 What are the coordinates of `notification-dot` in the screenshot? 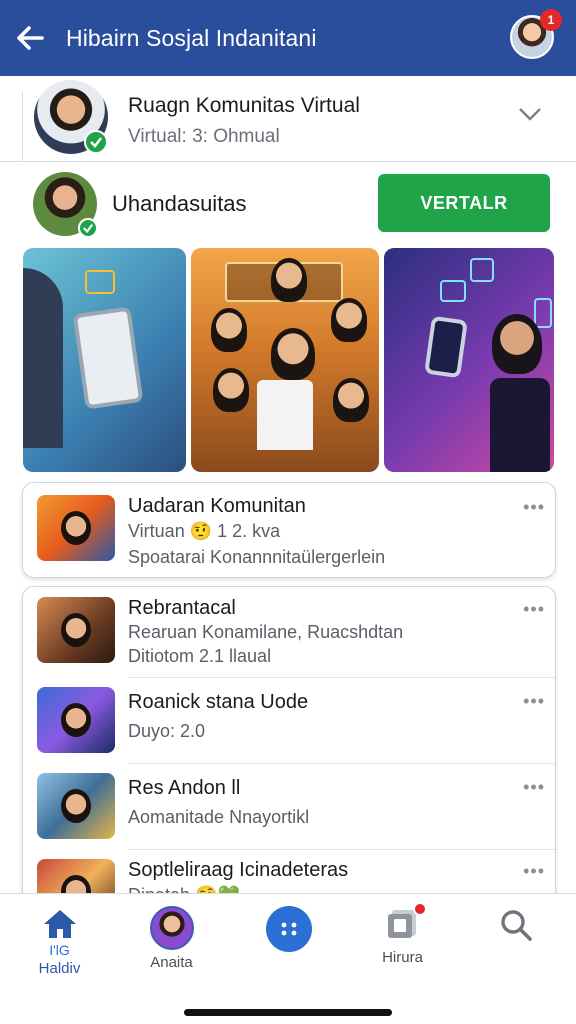 It's located at (419, 909).